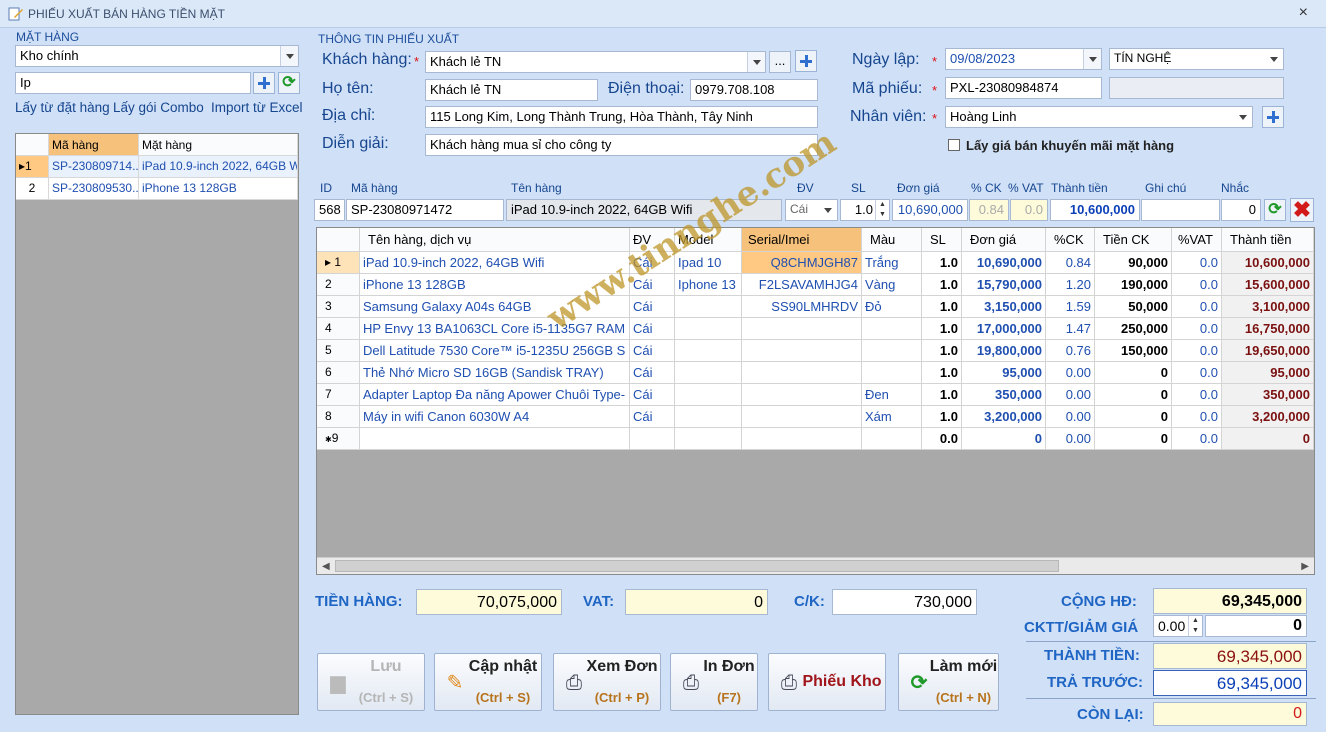 This screenshot has height=732, width=1326. I want to click on cell-name: Máy in wifi Canon 6030W A4, so click(495, 416).